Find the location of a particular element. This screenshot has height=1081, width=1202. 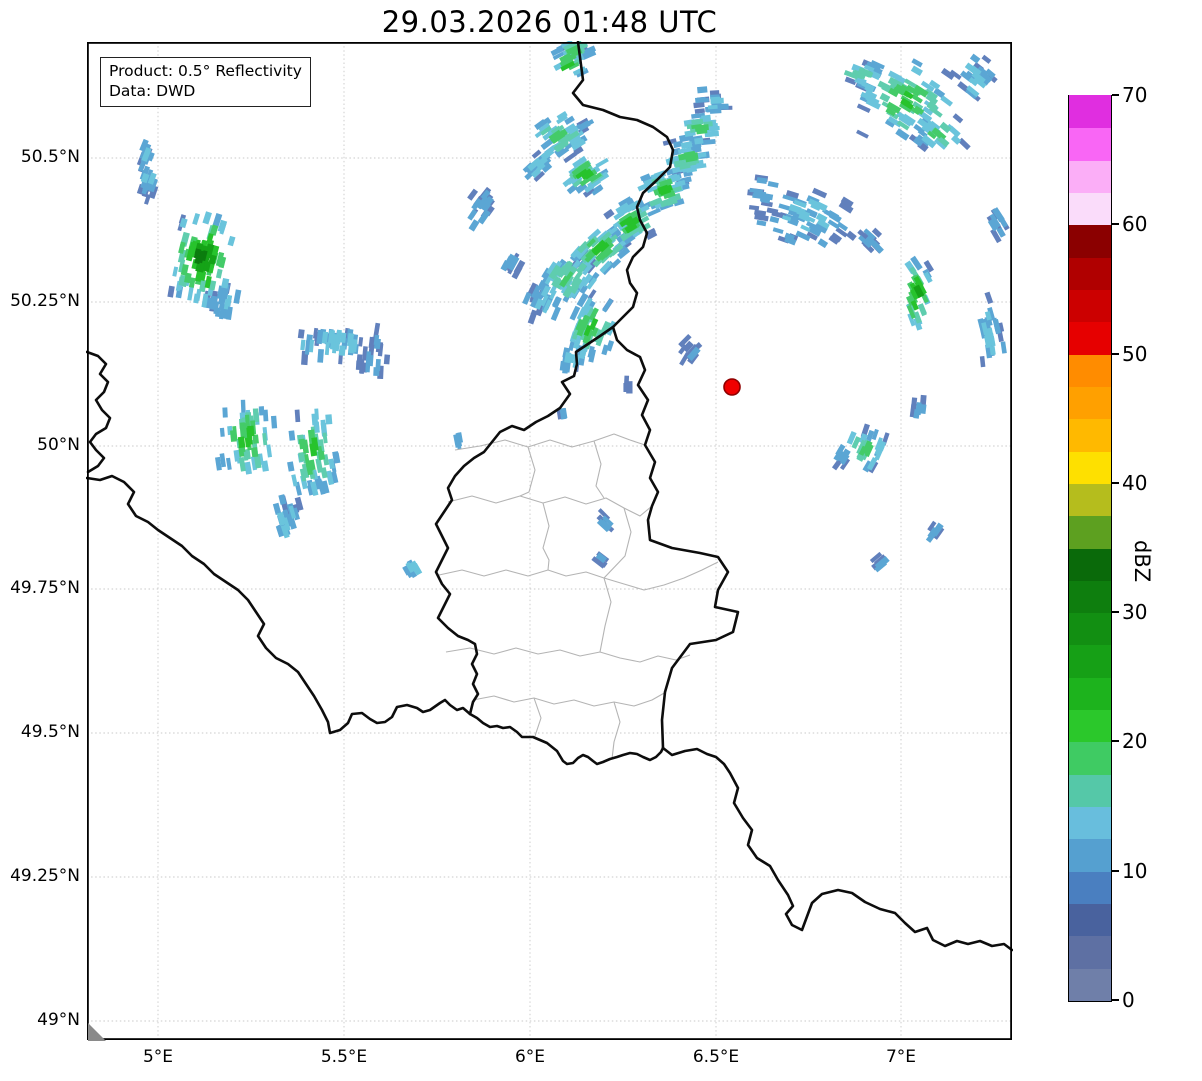

colorbar-tick-label: 0 is located at coordinates (1128, 1000).